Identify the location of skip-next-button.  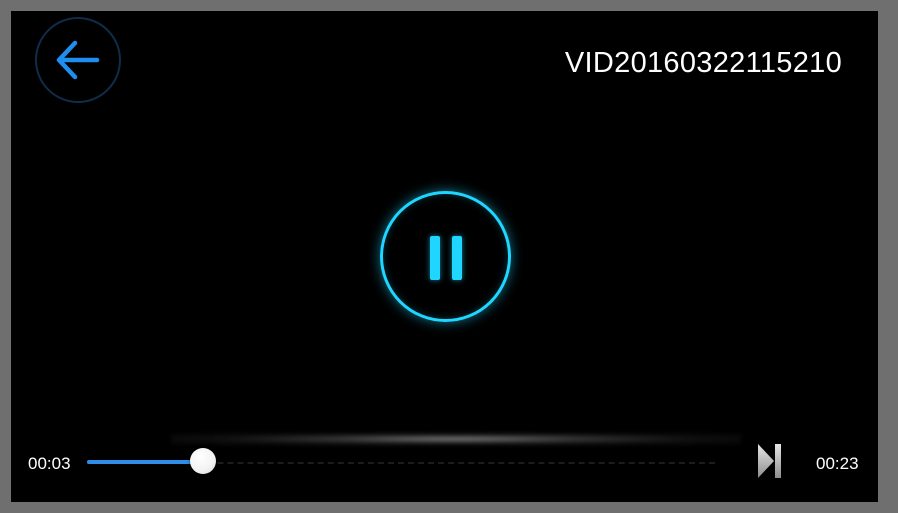
(770, 461).